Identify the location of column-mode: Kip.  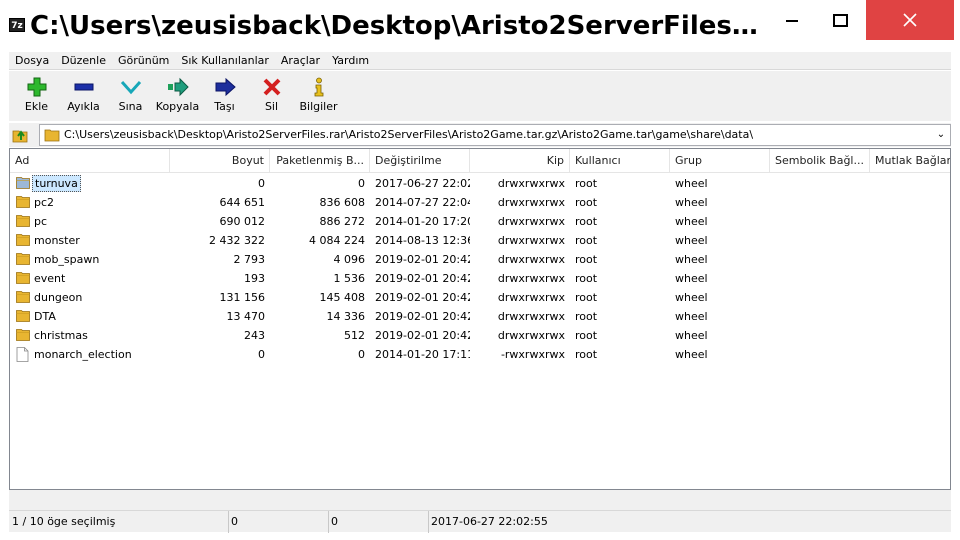
(520, 161).